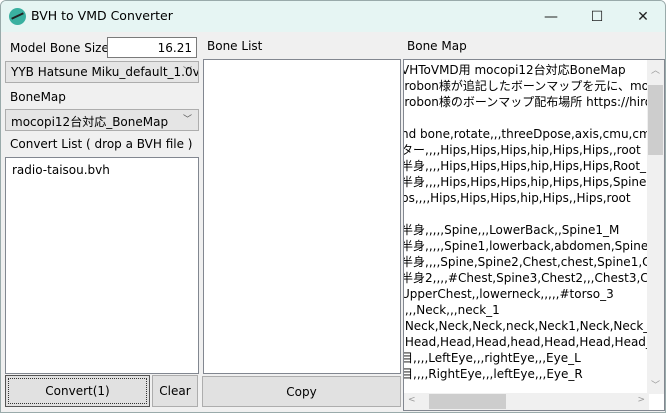 The height and width of the screenshot is (413, 666). Describe the element at coordinates (333, 16) in the screenshot. I see `title-bar: BVH to VMD Converter — ☐ ✕` at that location.